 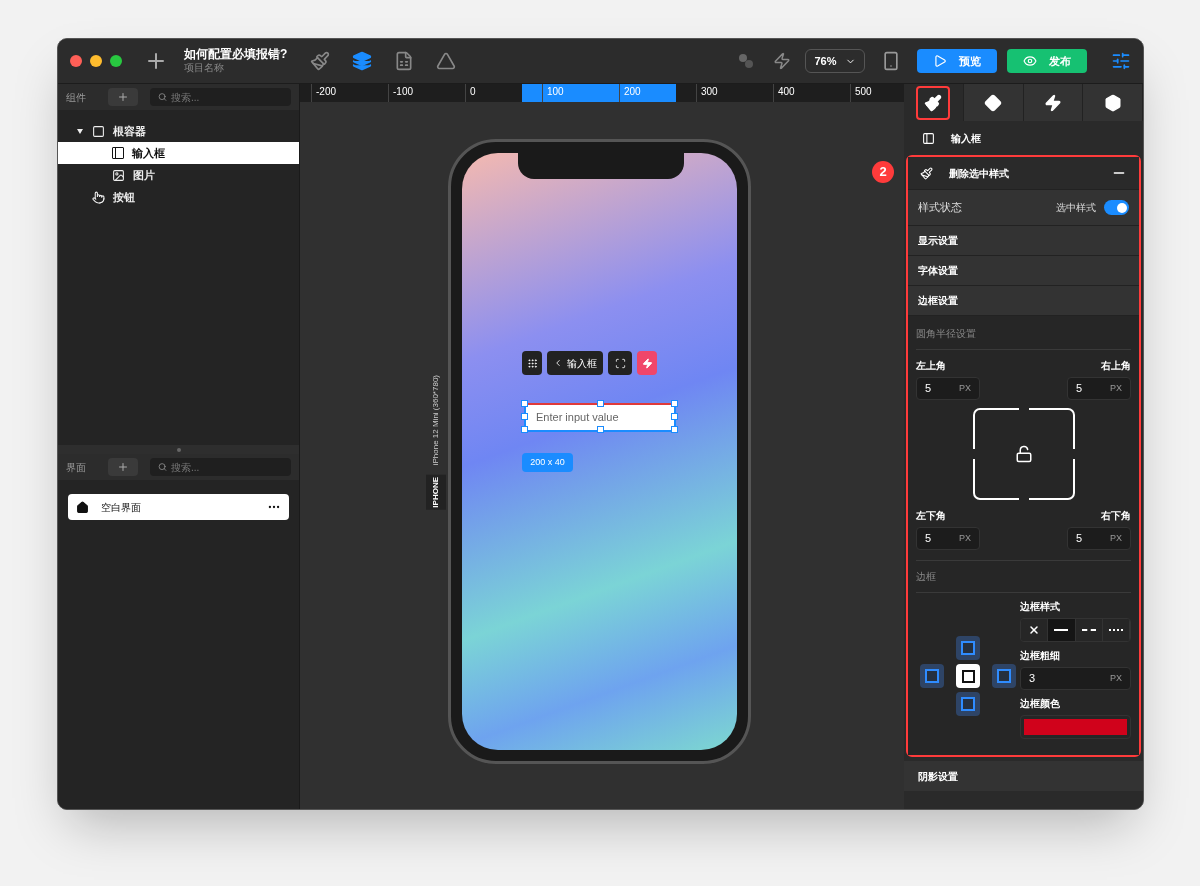 What do you see at coordinates (446, 61) in the screenshot?
I see `drive-tool-icon` at bounding box center [446, 61].